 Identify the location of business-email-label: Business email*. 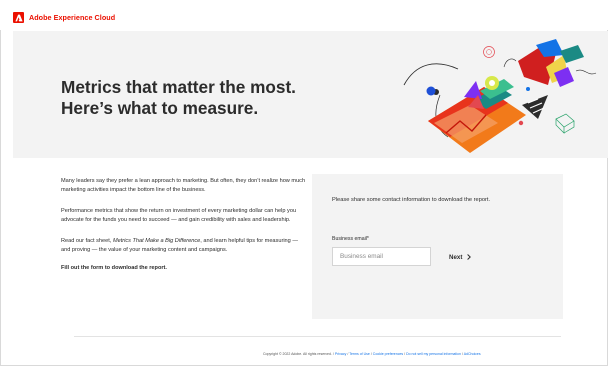
(350, 239).